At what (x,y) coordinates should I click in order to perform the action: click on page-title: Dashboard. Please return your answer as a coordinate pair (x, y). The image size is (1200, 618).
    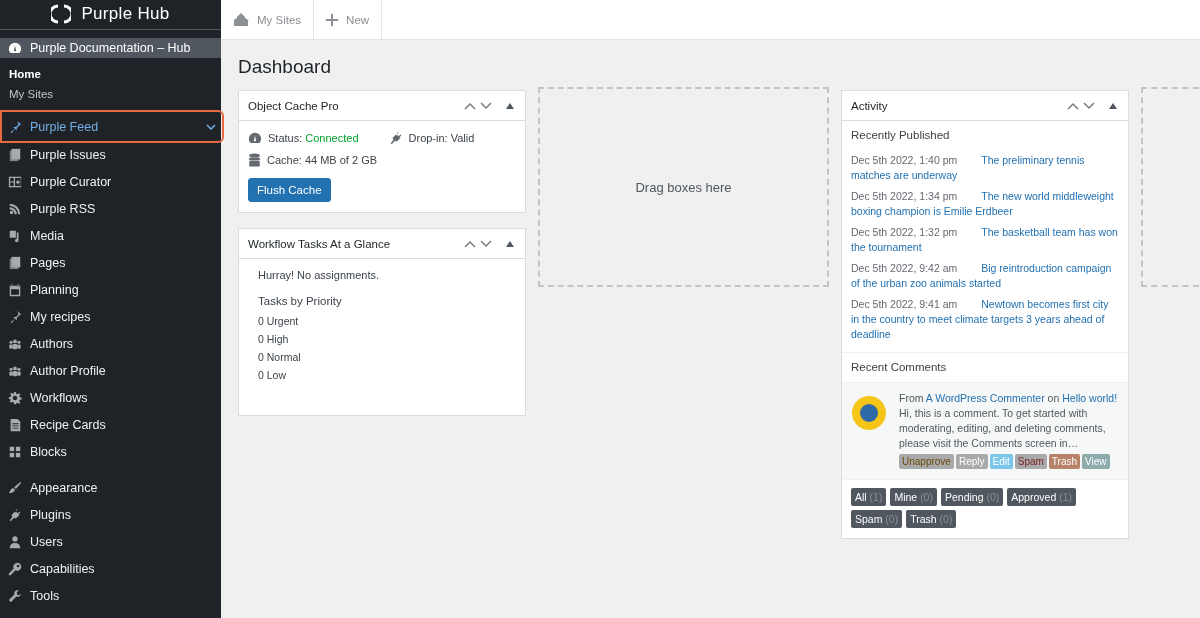
    Looking at the image, I should click on (285, 67).